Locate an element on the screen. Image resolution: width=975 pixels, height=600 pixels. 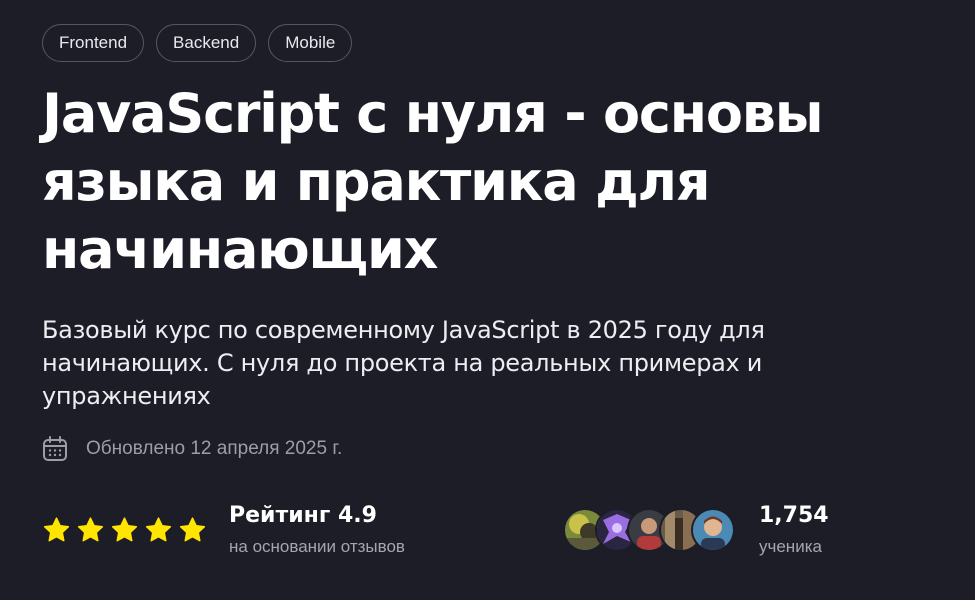
tag-frontend: Frontend is located at coordinates (93, 43).